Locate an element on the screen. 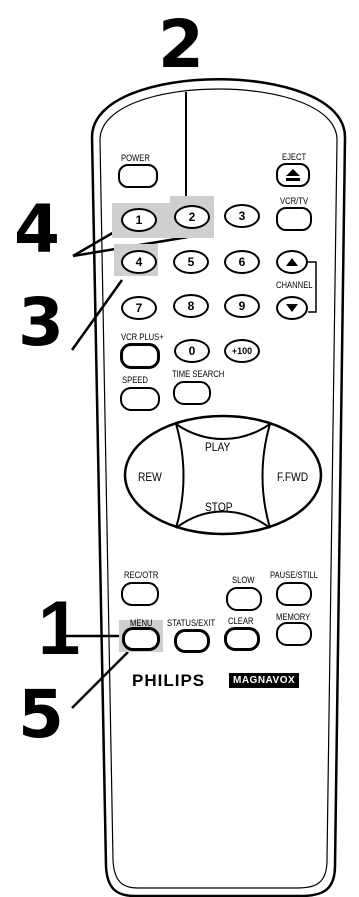  step-number-2: 2 is located at coordinates (181, 44).